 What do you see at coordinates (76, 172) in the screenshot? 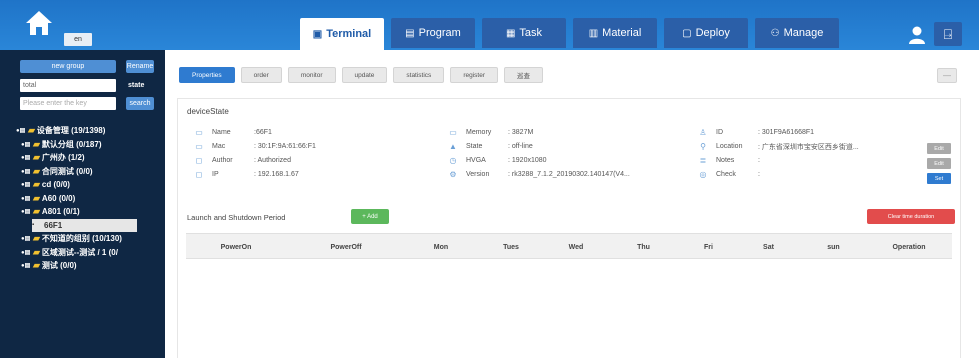
I see `tree-node: ●▤ ▰ 合同测试 (0/0)` at bounding box center [76, 172].